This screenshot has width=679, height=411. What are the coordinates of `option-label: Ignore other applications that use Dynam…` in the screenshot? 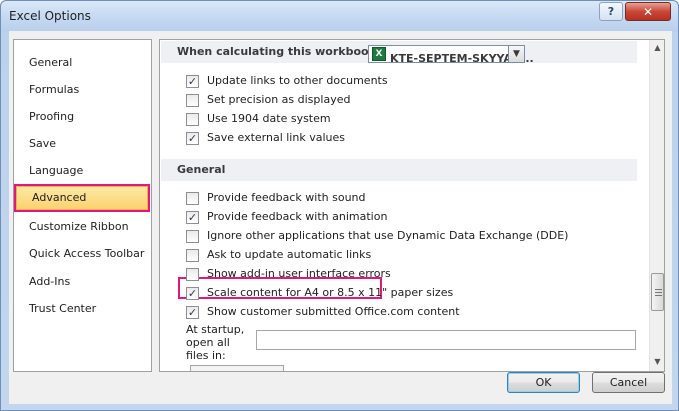 It's located at (388, 235).